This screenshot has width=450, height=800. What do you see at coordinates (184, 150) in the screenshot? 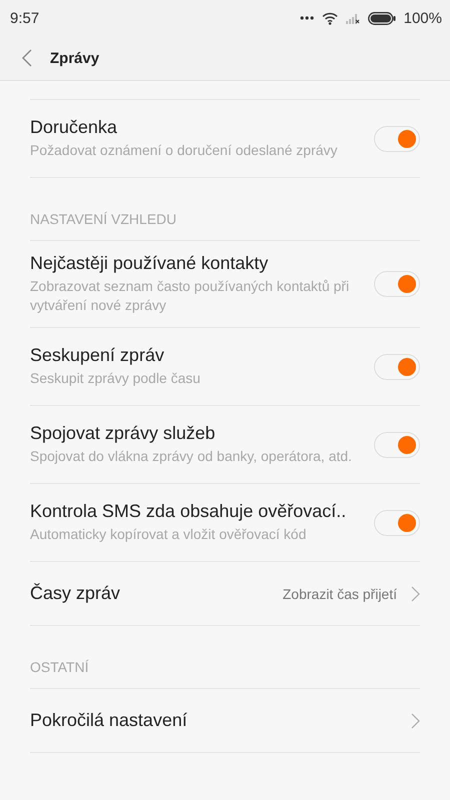
I see `setting-description: Požadovat oznámení o doručení odeslané zprávy` at bounding box center [184, 150].